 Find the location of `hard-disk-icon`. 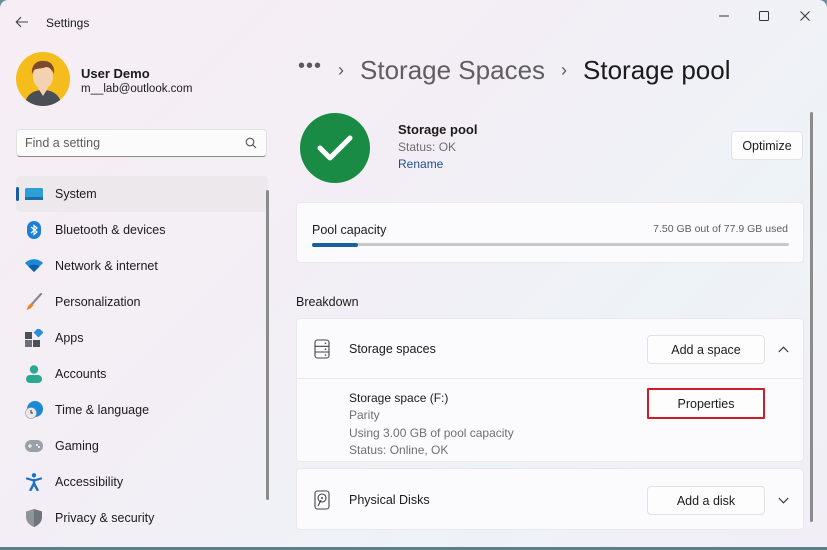

hard-disk-icon is located at coordinates (322, 500).